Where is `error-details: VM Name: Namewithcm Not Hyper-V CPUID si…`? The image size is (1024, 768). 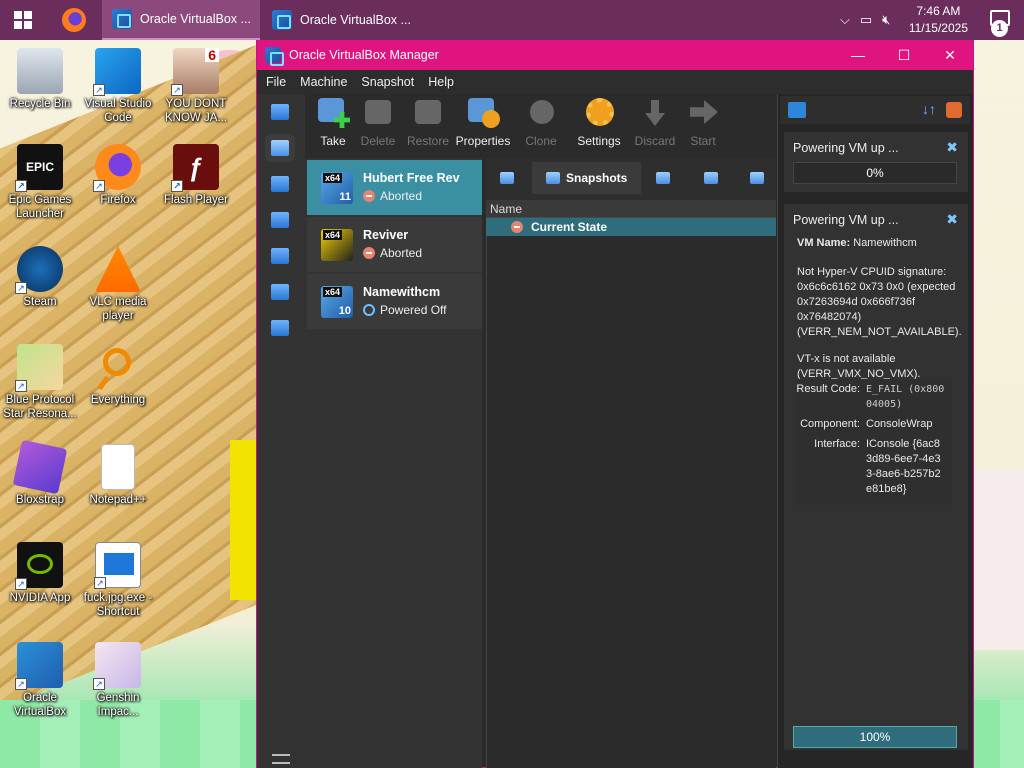
error-details: VM Name: Namewithcm Not Hyper-V CPUID si… is located at coordinates (879, 315).